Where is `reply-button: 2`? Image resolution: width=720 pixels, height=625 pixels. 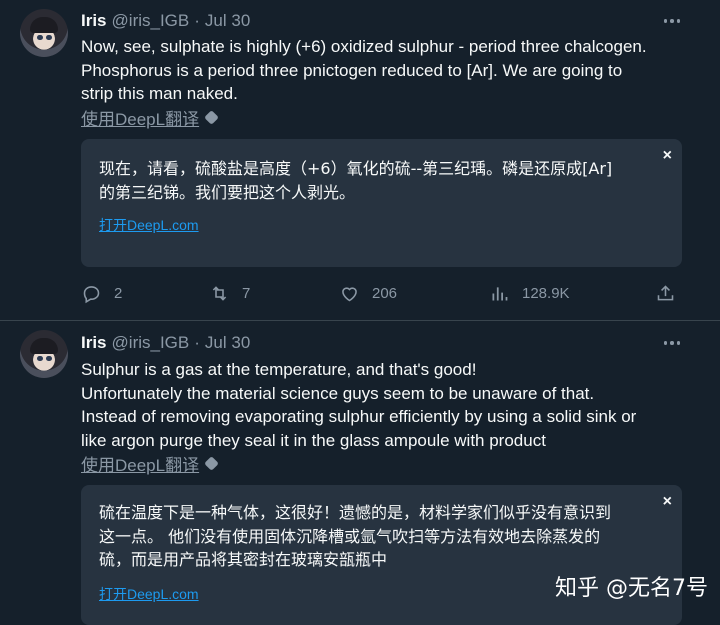
reply-button: 2 is located at coordinates (101, 293).